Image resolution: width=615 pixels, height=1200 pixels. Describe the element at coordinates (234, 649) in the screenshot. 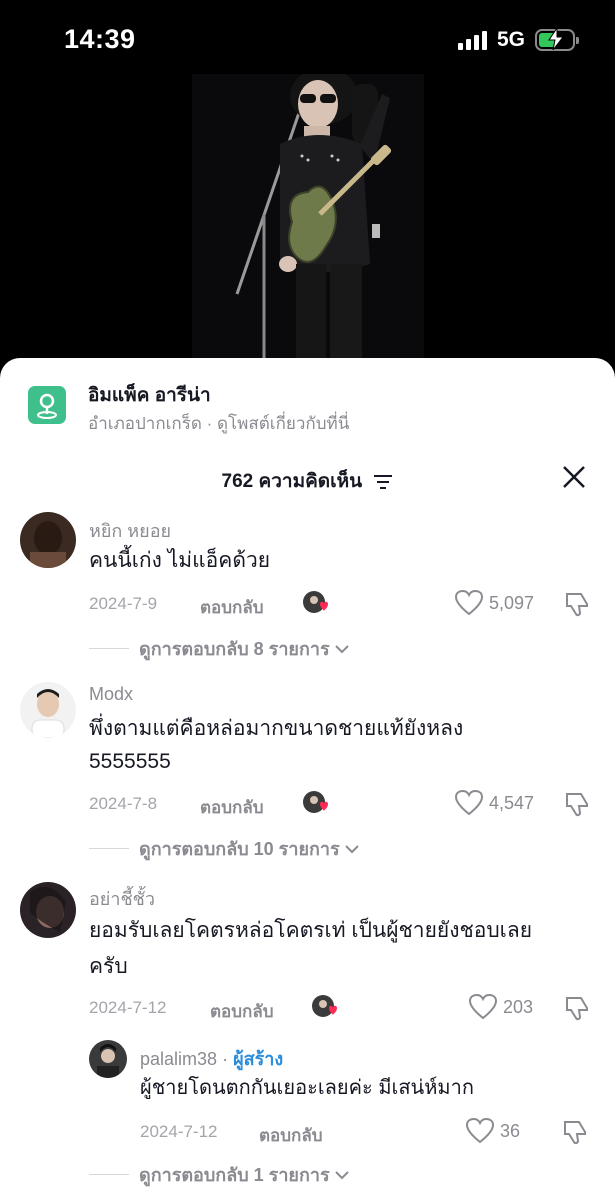

I see `view-replies-label: ดูการตอบกลับ 8 รายการ` at that location.